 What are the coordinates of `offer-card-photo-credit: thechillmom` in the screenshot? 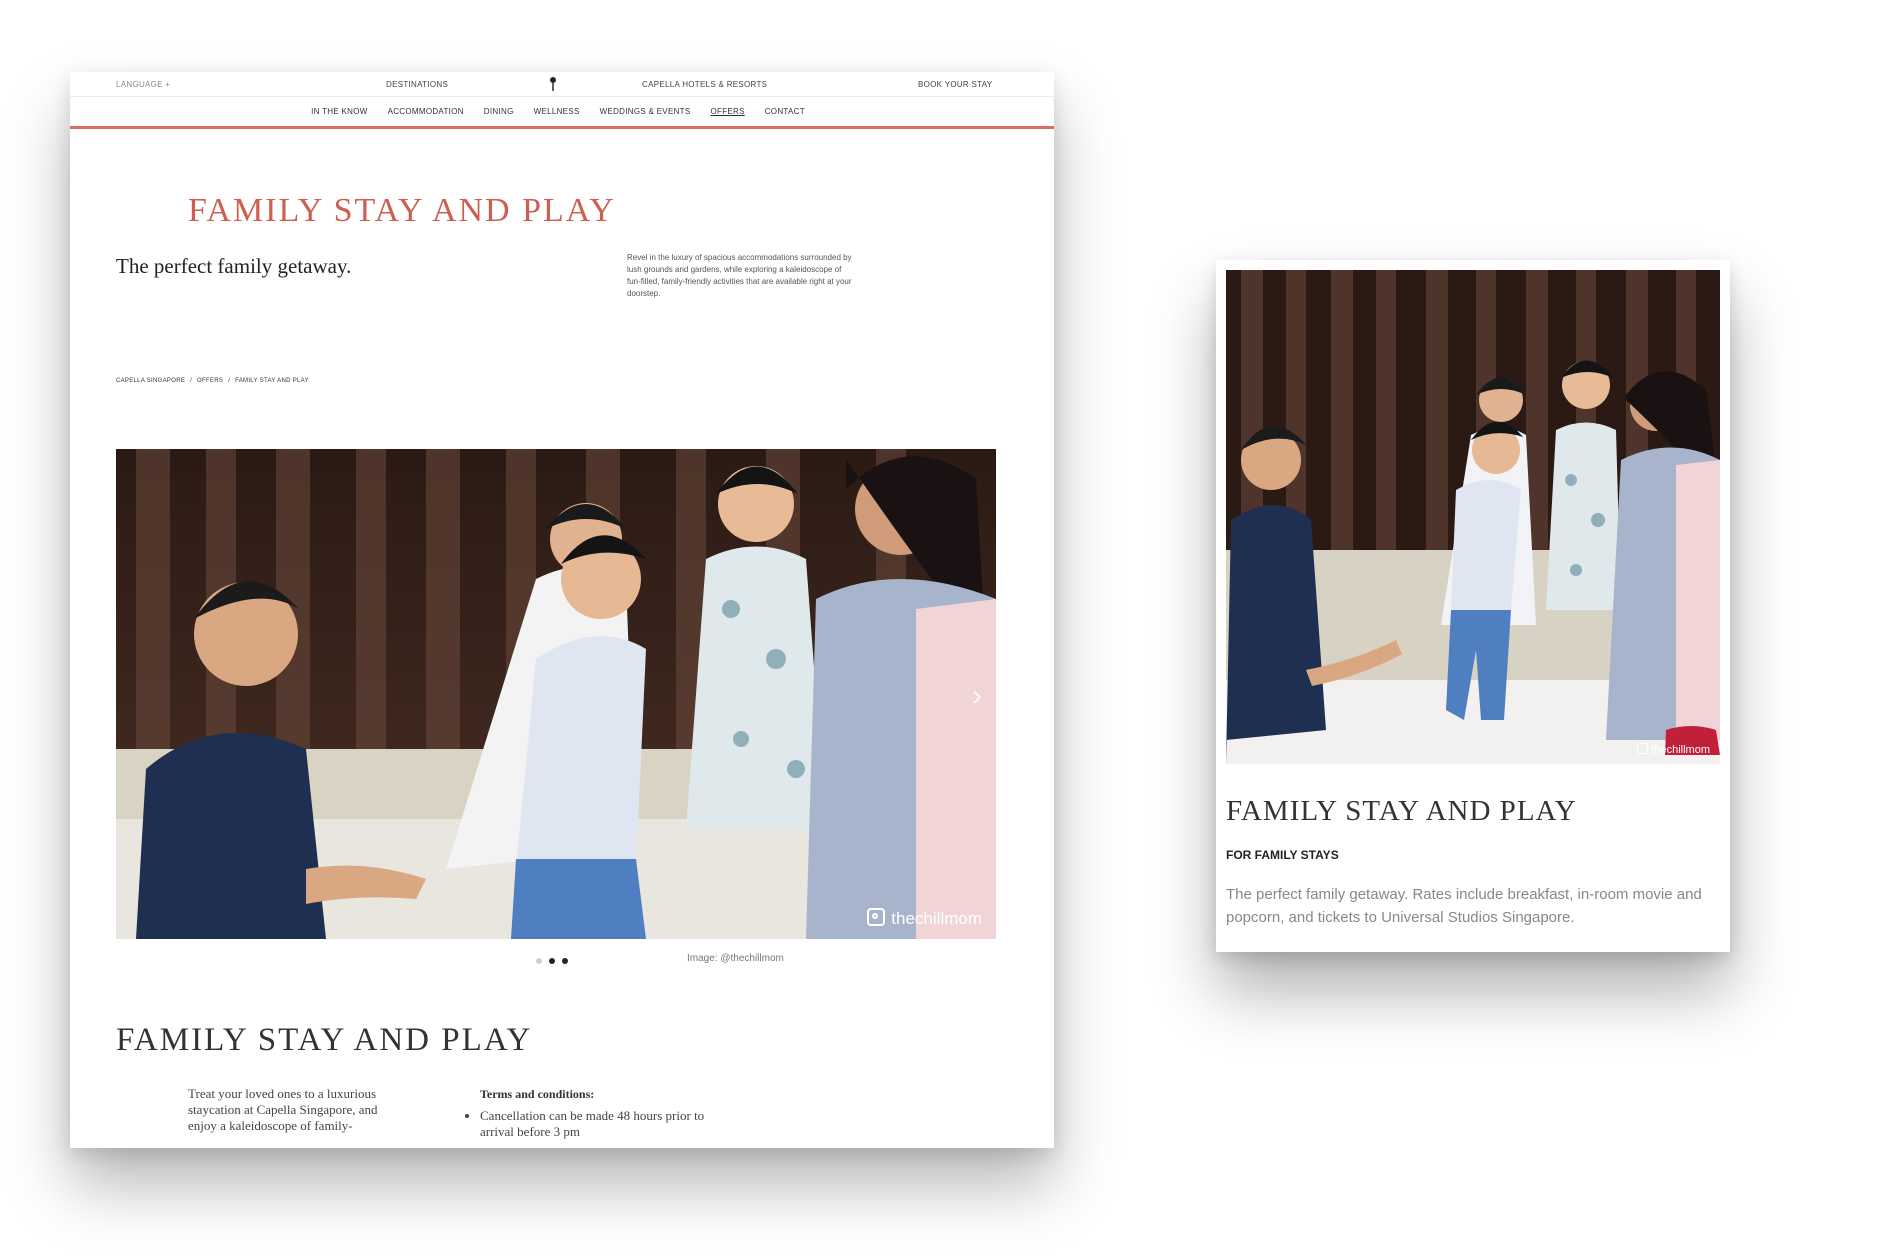 It's located at (1673, 749).